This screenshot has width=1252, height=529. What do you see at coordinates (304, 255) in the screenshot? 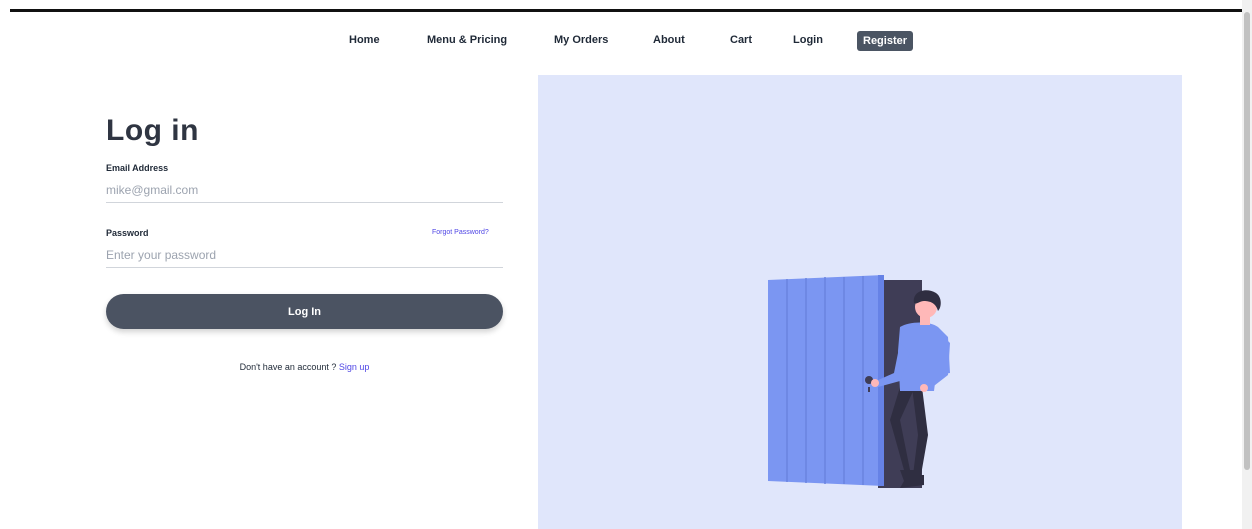
I see `password-field` at bounding box center [304, 255].